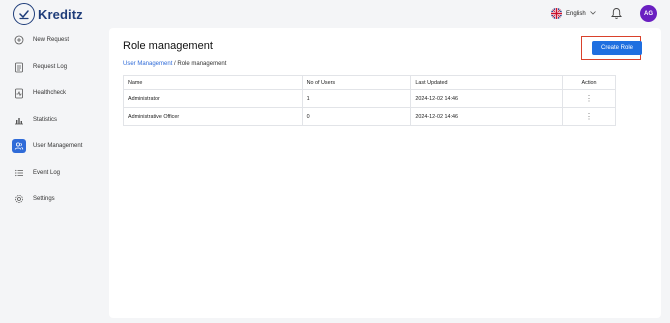 The height and width of the screenshot is (323, 670). What do you see at coordinates (213, 98) in the screenshot?
I see `role-name-cell: Administrator` at bounding box center [213, 98].